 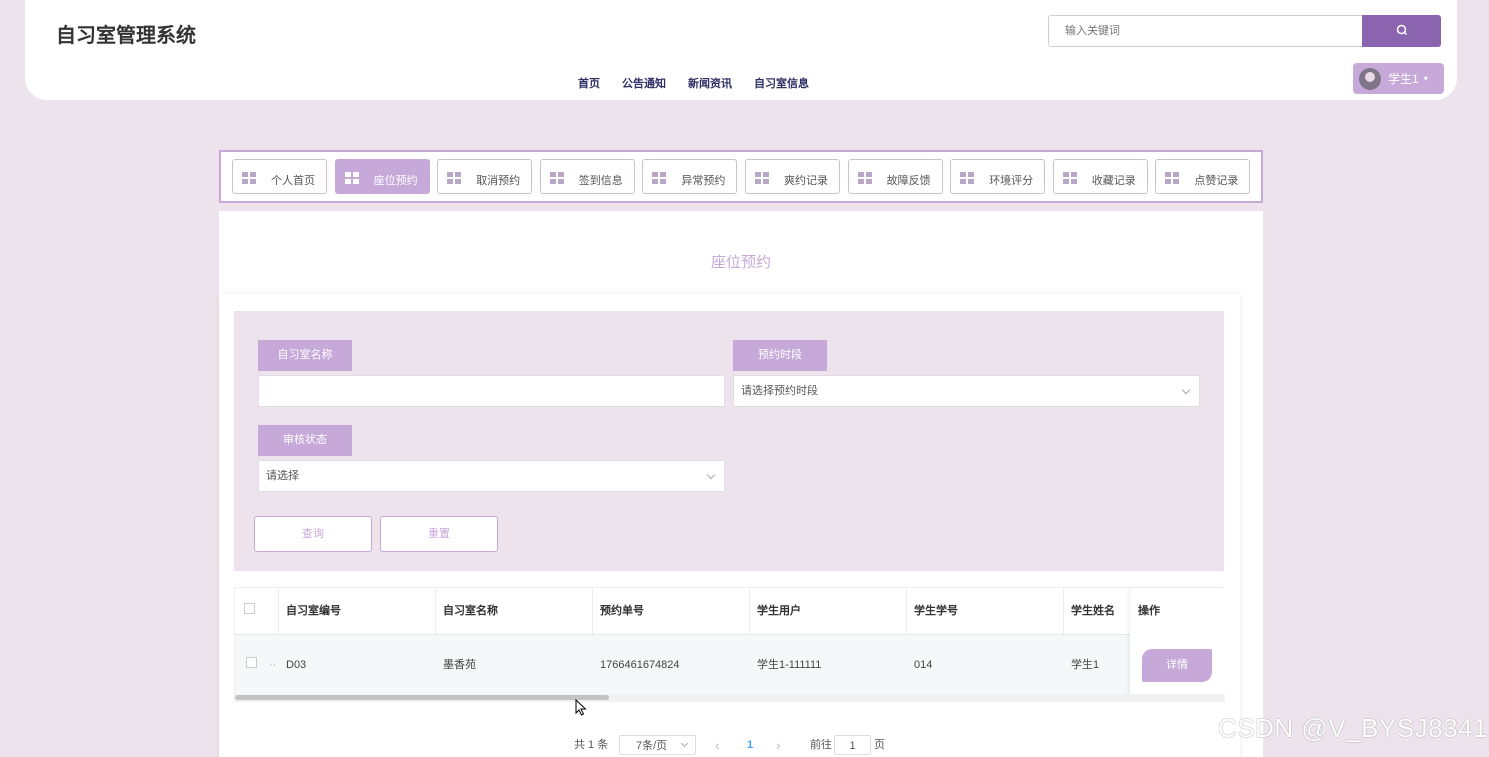 I want to click on header: 自习室管理系统 首页 公告通知 新闻资讯 自习室信息 学生1 ▾, so click(x=741, y=50).